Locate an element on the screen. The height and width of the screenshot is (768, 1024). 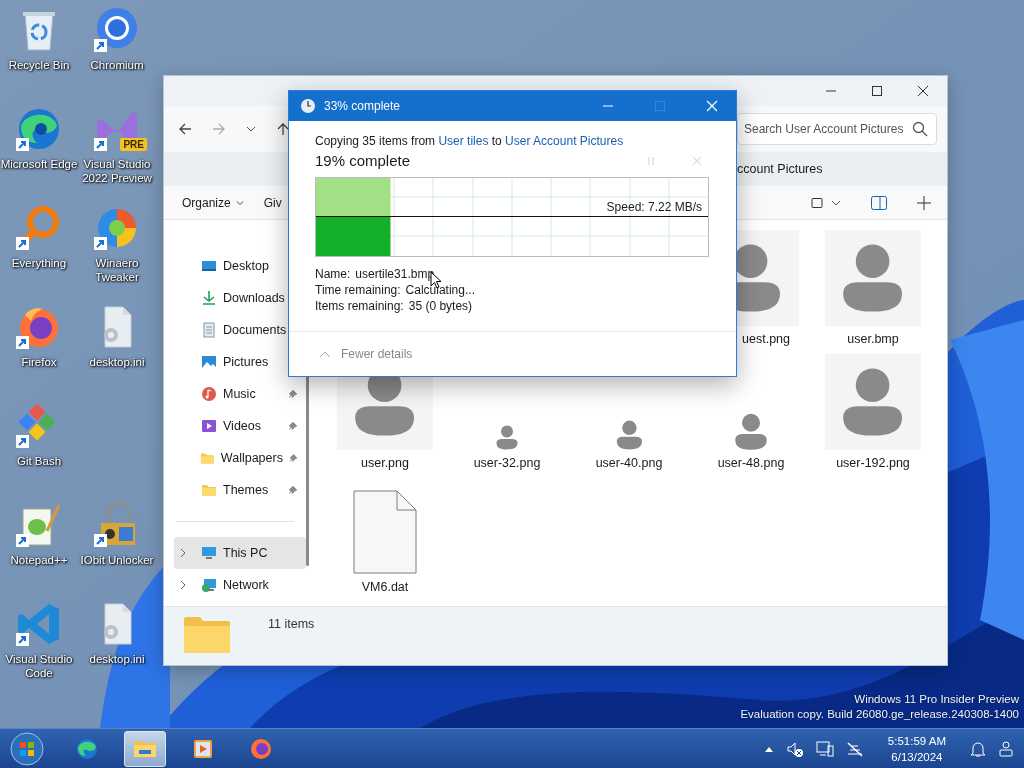
taskbar-app-button is located at coordinates (145, 748).